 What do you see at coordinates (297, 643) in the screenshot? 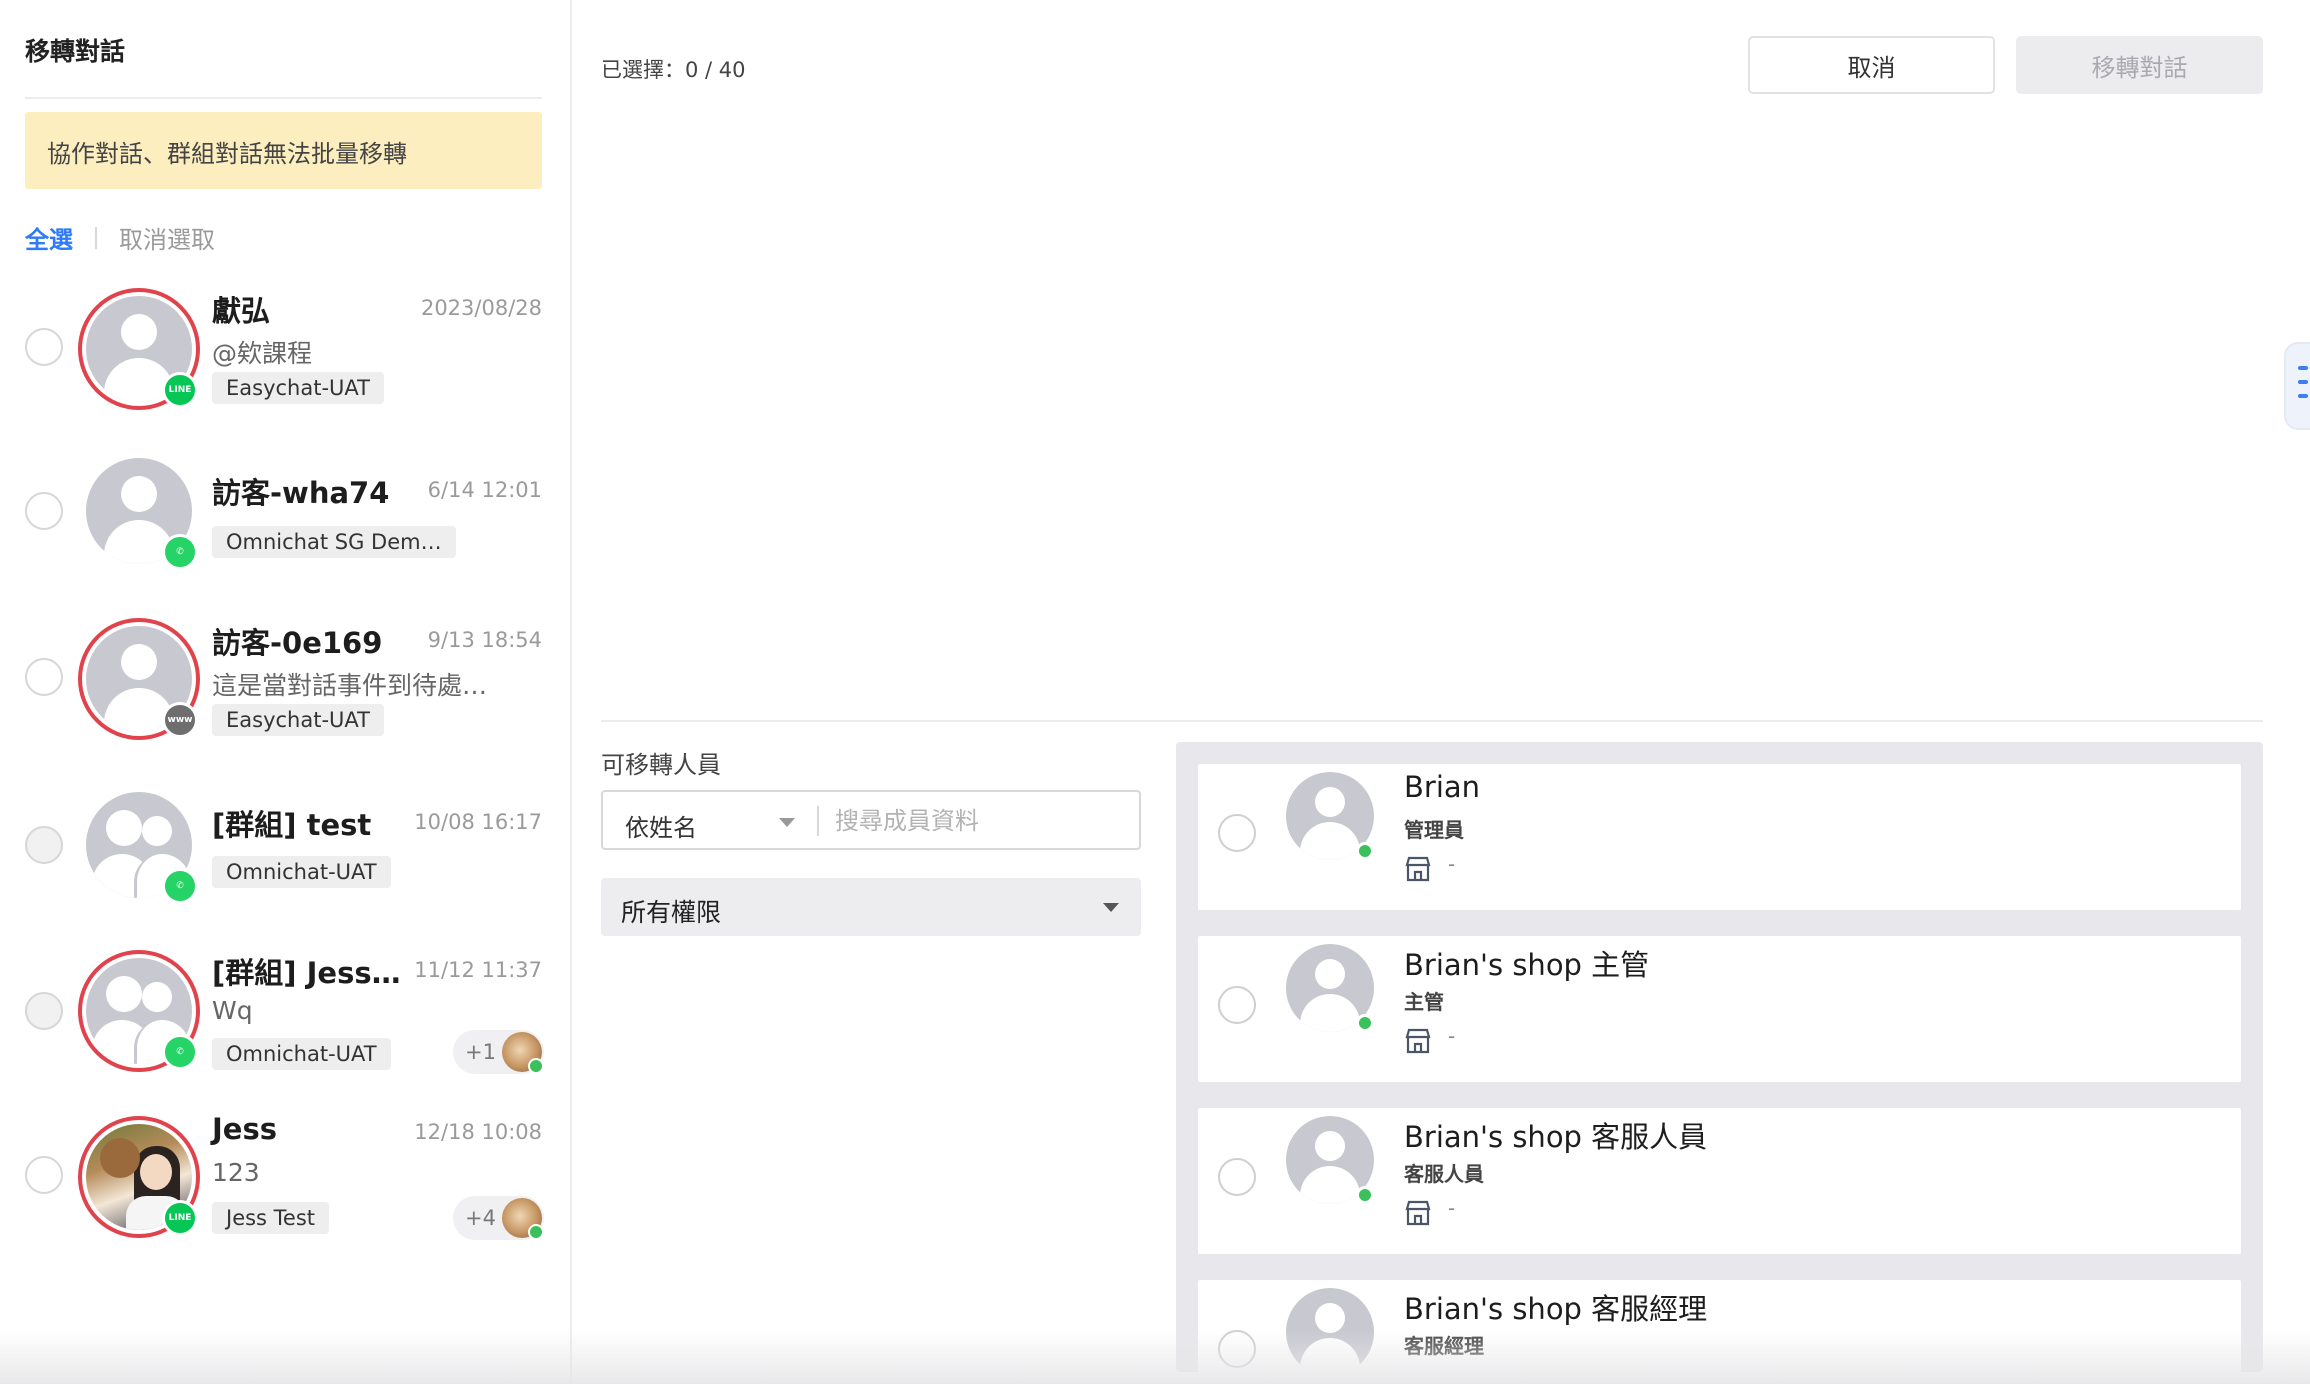
I see `conversation-name: 訪客-0e169` at bounding box center [297, 643].